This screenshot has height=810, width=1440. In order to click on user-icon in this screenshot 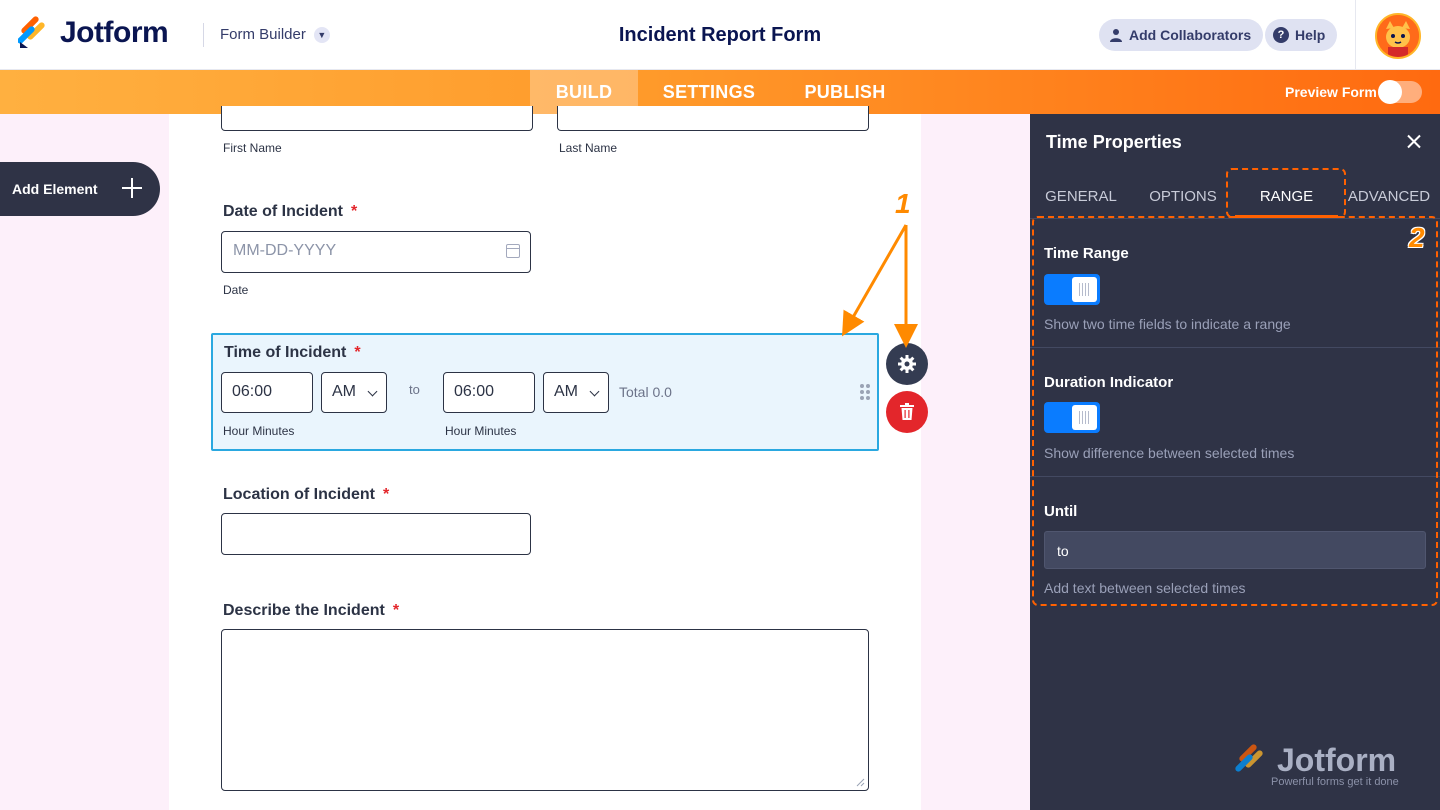, I will do `click(1116, 35)`.